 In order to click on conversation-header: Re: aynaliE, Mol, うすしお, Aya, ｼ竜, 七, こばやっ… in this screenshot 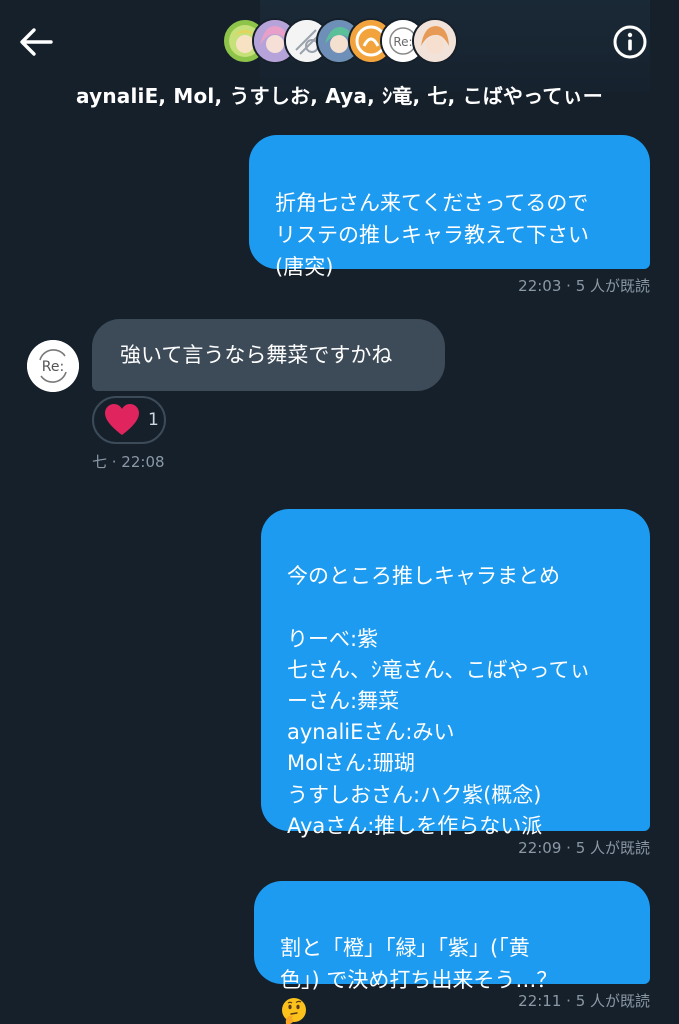, I will do `click(339, 59)`.